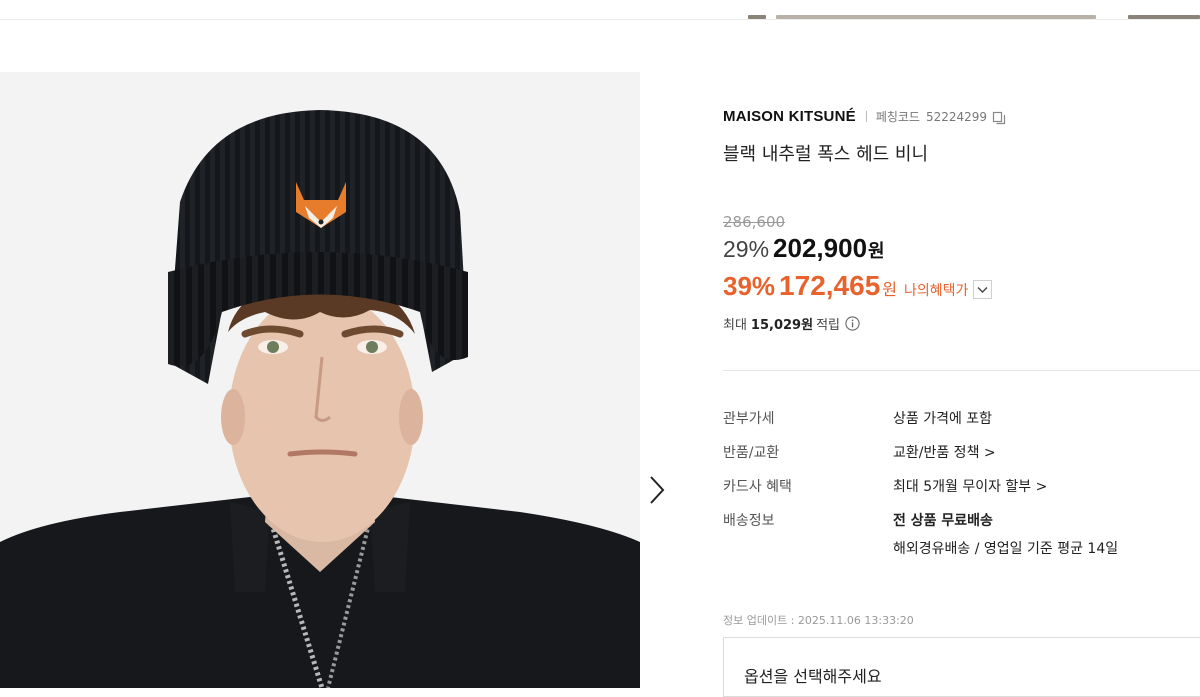  What do you see at coordinates (943, 419) in the screenshot?
I see `spec-value: 상품 가격에 포함` at bounding box center [943, 419].